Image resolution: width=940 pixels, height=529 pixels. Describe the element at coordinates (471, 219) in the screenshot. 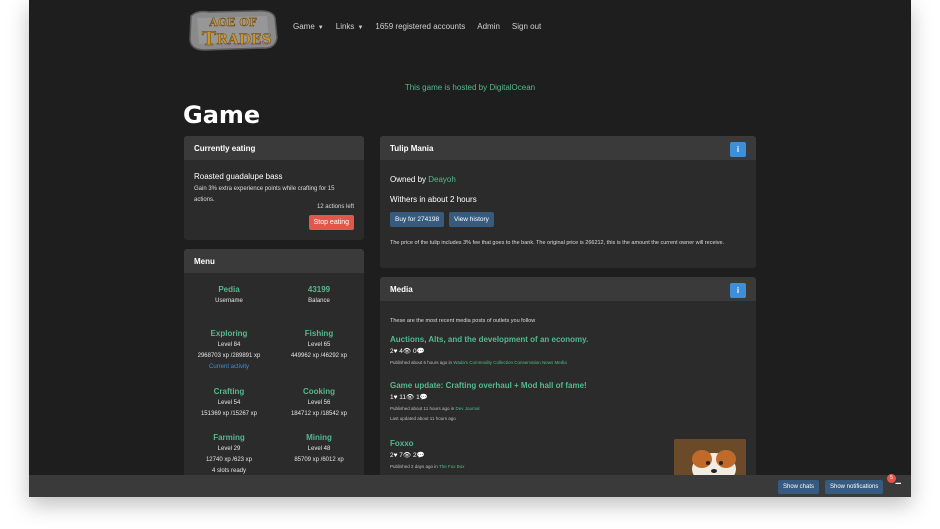

I see `view-history-button: View history` at that location.